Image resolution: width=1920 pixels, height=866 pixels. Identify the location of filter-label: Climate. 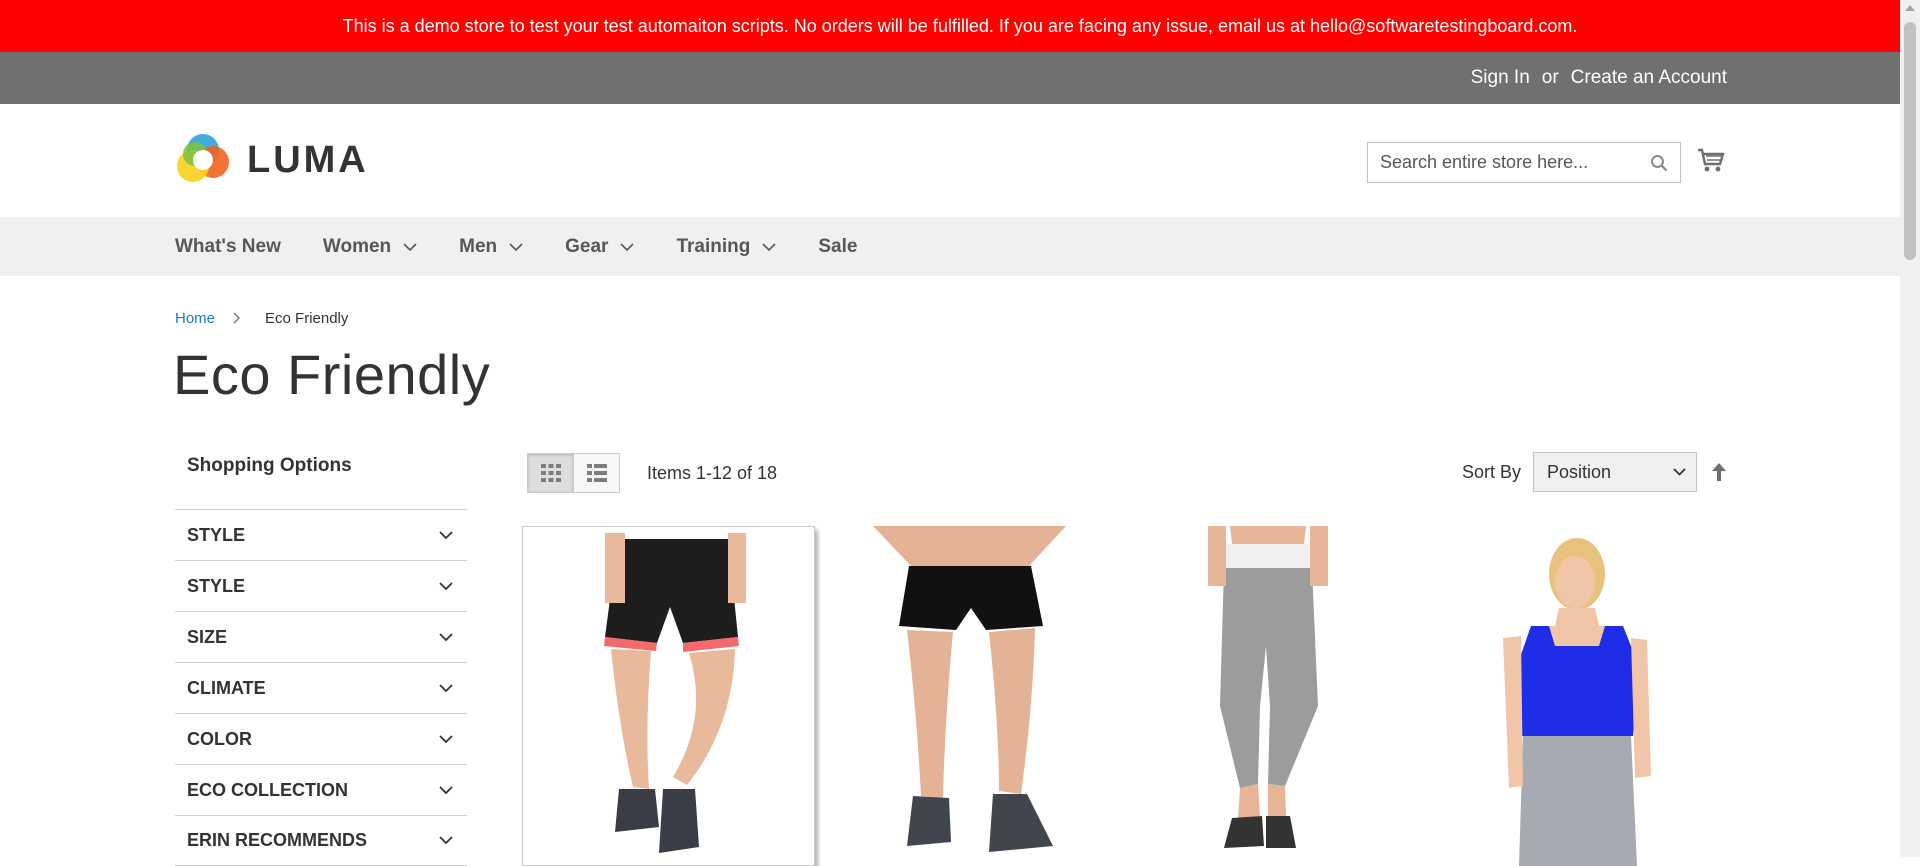
(226, 687).